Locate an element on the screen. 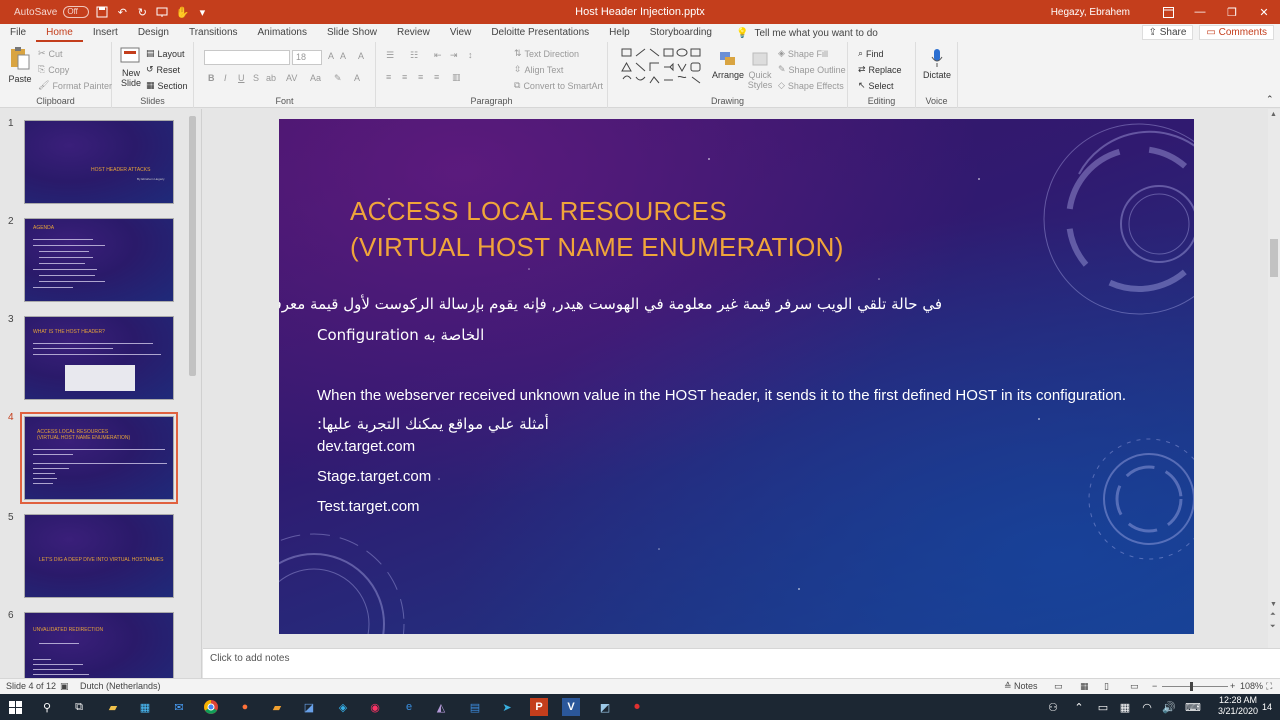 This screenshot has width=1280, height=720. select-button: ↖ Select is located at coordinates (876, 85).